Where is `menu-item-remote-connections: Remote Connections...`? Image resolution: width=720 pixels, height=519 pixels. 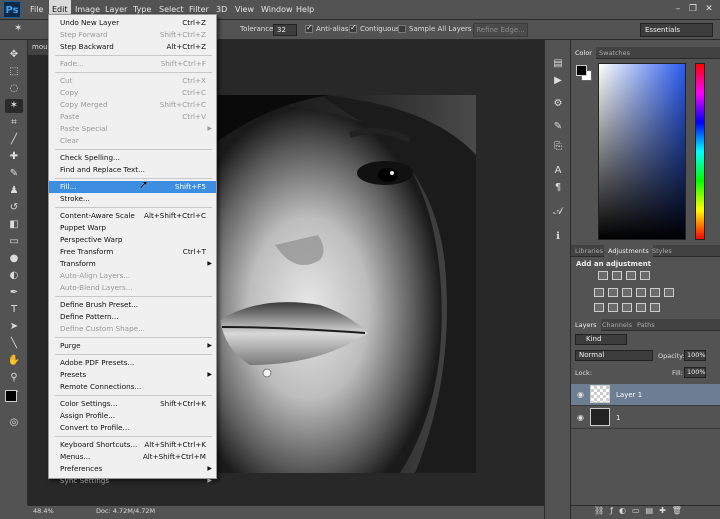
menu-item-remote-connections: Remote Connections... is located at coordinates (132, 387).